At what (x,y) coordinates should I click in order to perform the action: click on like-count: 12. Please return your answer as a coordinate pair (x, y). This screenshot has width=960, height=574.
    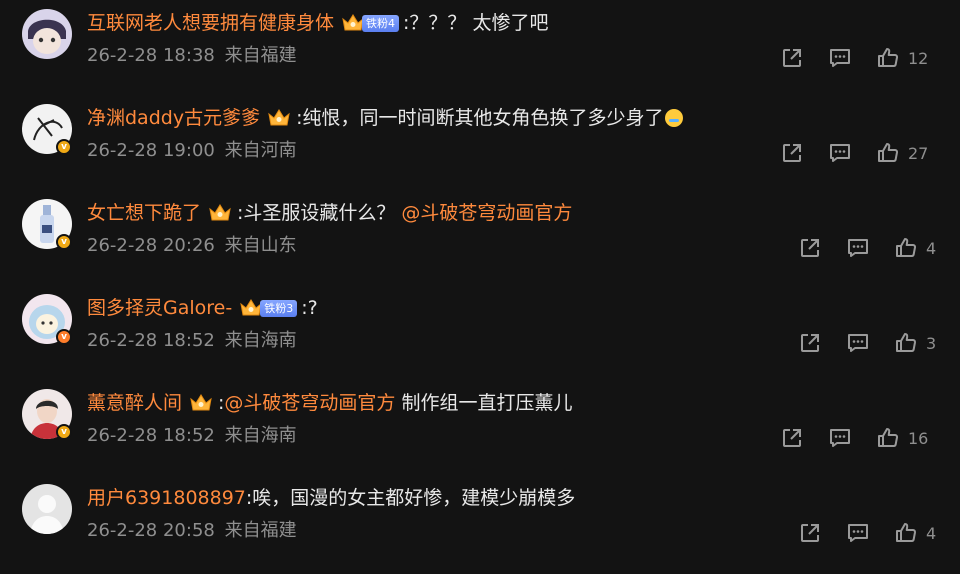
    Looking at the image, I should click on (918, 58).